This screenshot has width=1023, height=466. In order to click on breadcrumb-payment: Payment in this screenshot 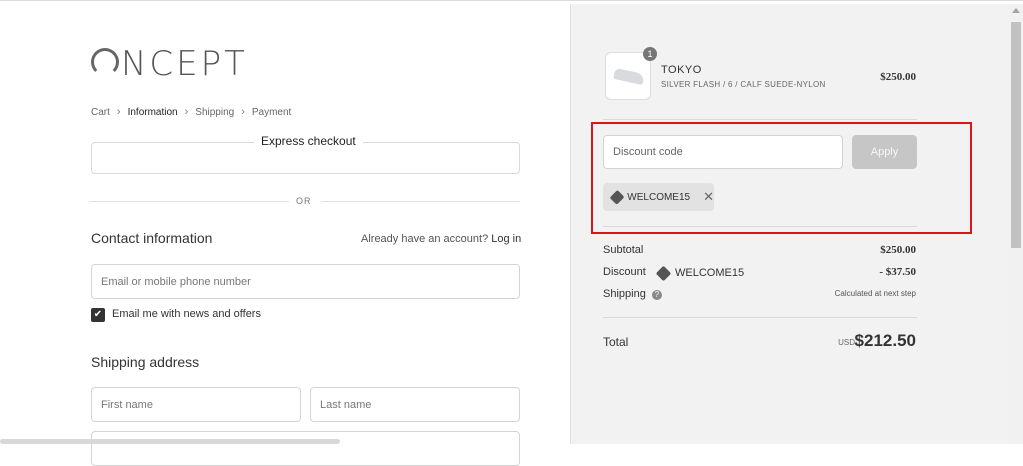, I will do `click(271, 112)`.